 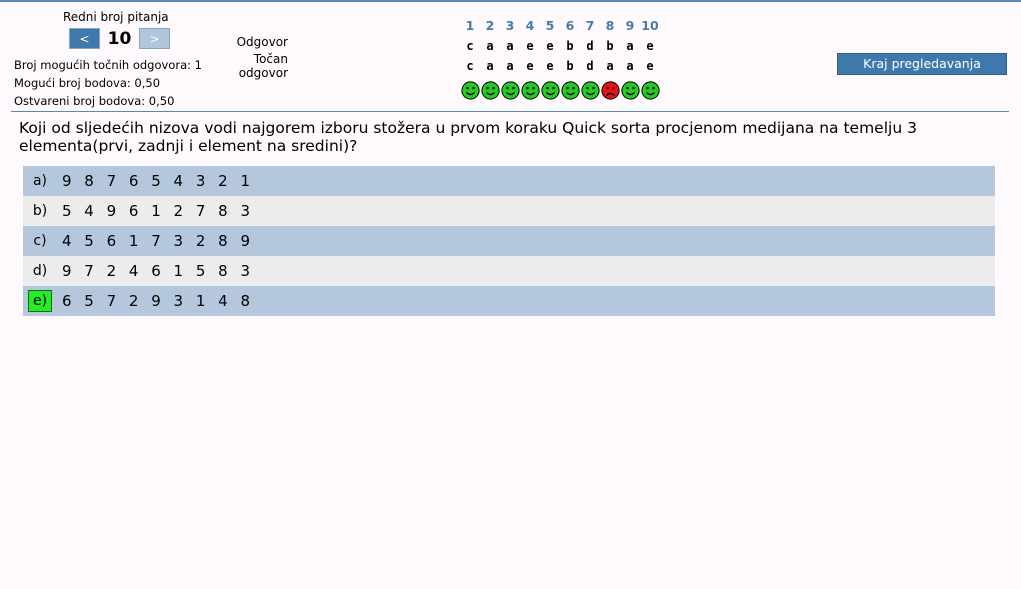 I want to click on option-text: 9 8 7 6 5 4 3 2 1, so click(x=158, y=181).